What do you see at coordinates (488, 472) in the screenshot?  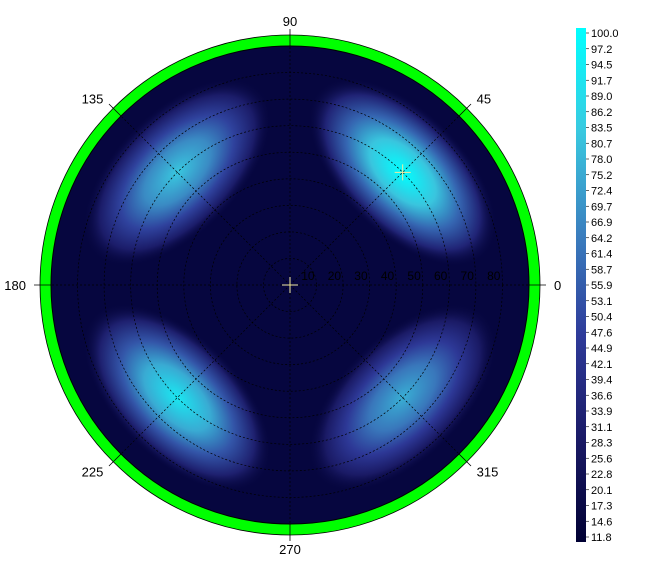 I see `angle-label: 315` at bounding box center [488, 472].